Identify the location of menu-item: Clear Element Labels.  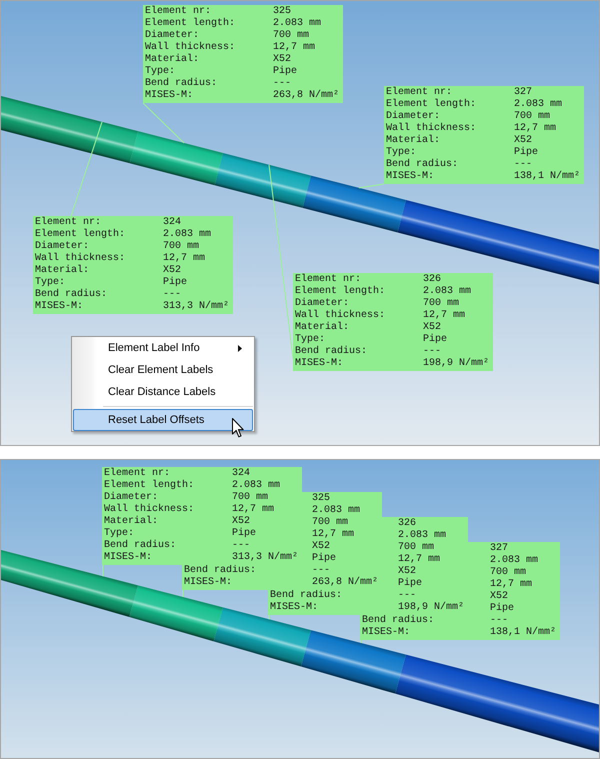
(163, 370).